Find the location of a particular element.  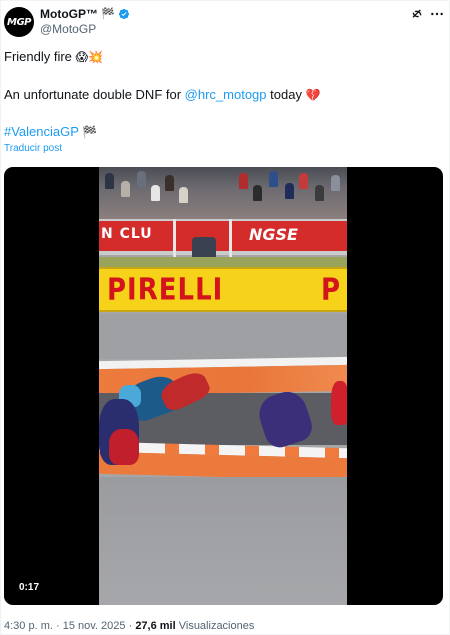

banner-text-left: N CLU is located at coordinates (127, 234).